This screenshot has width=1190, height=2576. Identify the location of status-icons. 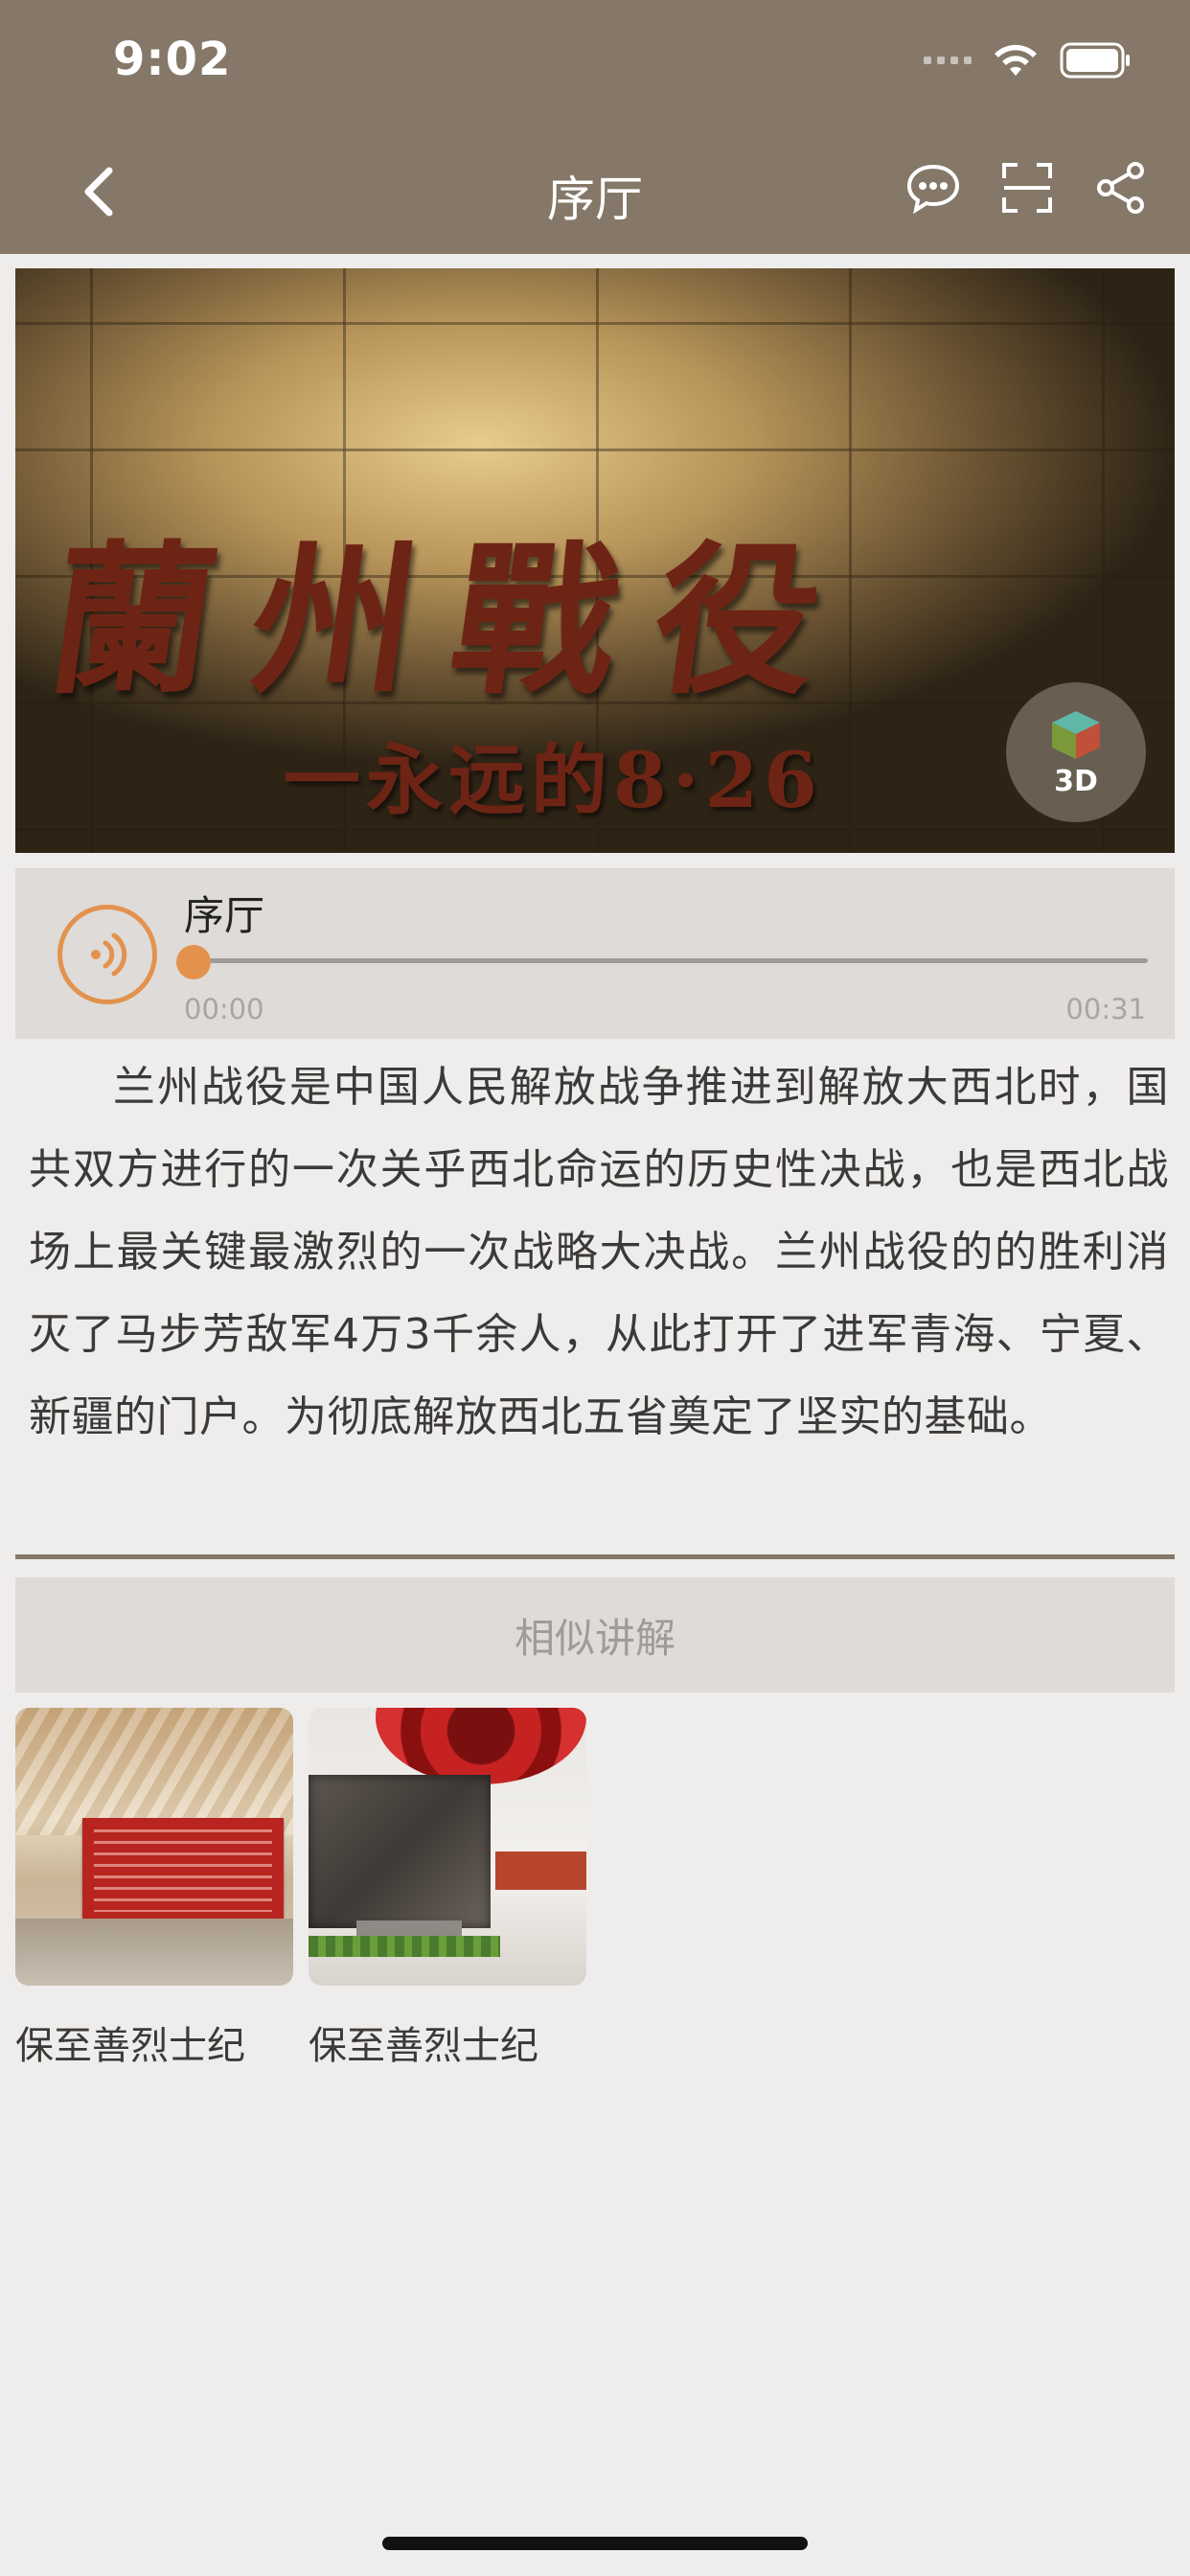
(1029, 60).